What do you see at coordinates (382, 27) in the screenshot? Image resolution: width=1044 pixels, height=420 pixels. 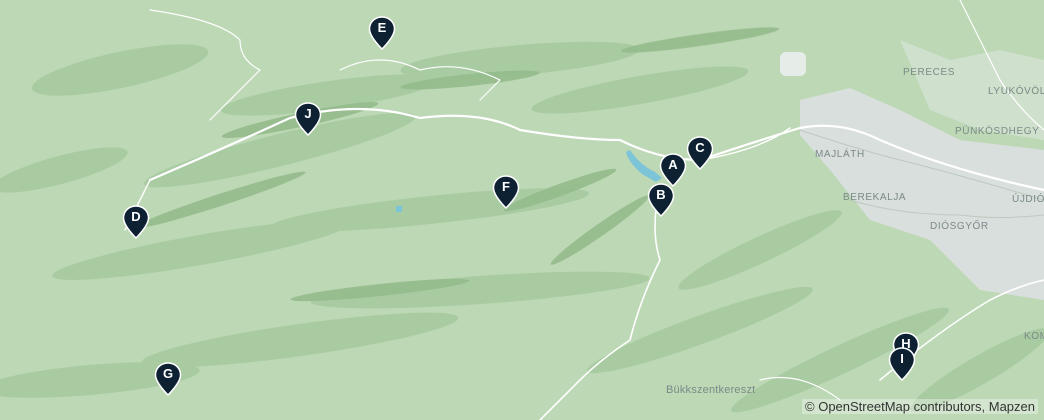 I see `marker-label: E` at bounding box center [382, 27].